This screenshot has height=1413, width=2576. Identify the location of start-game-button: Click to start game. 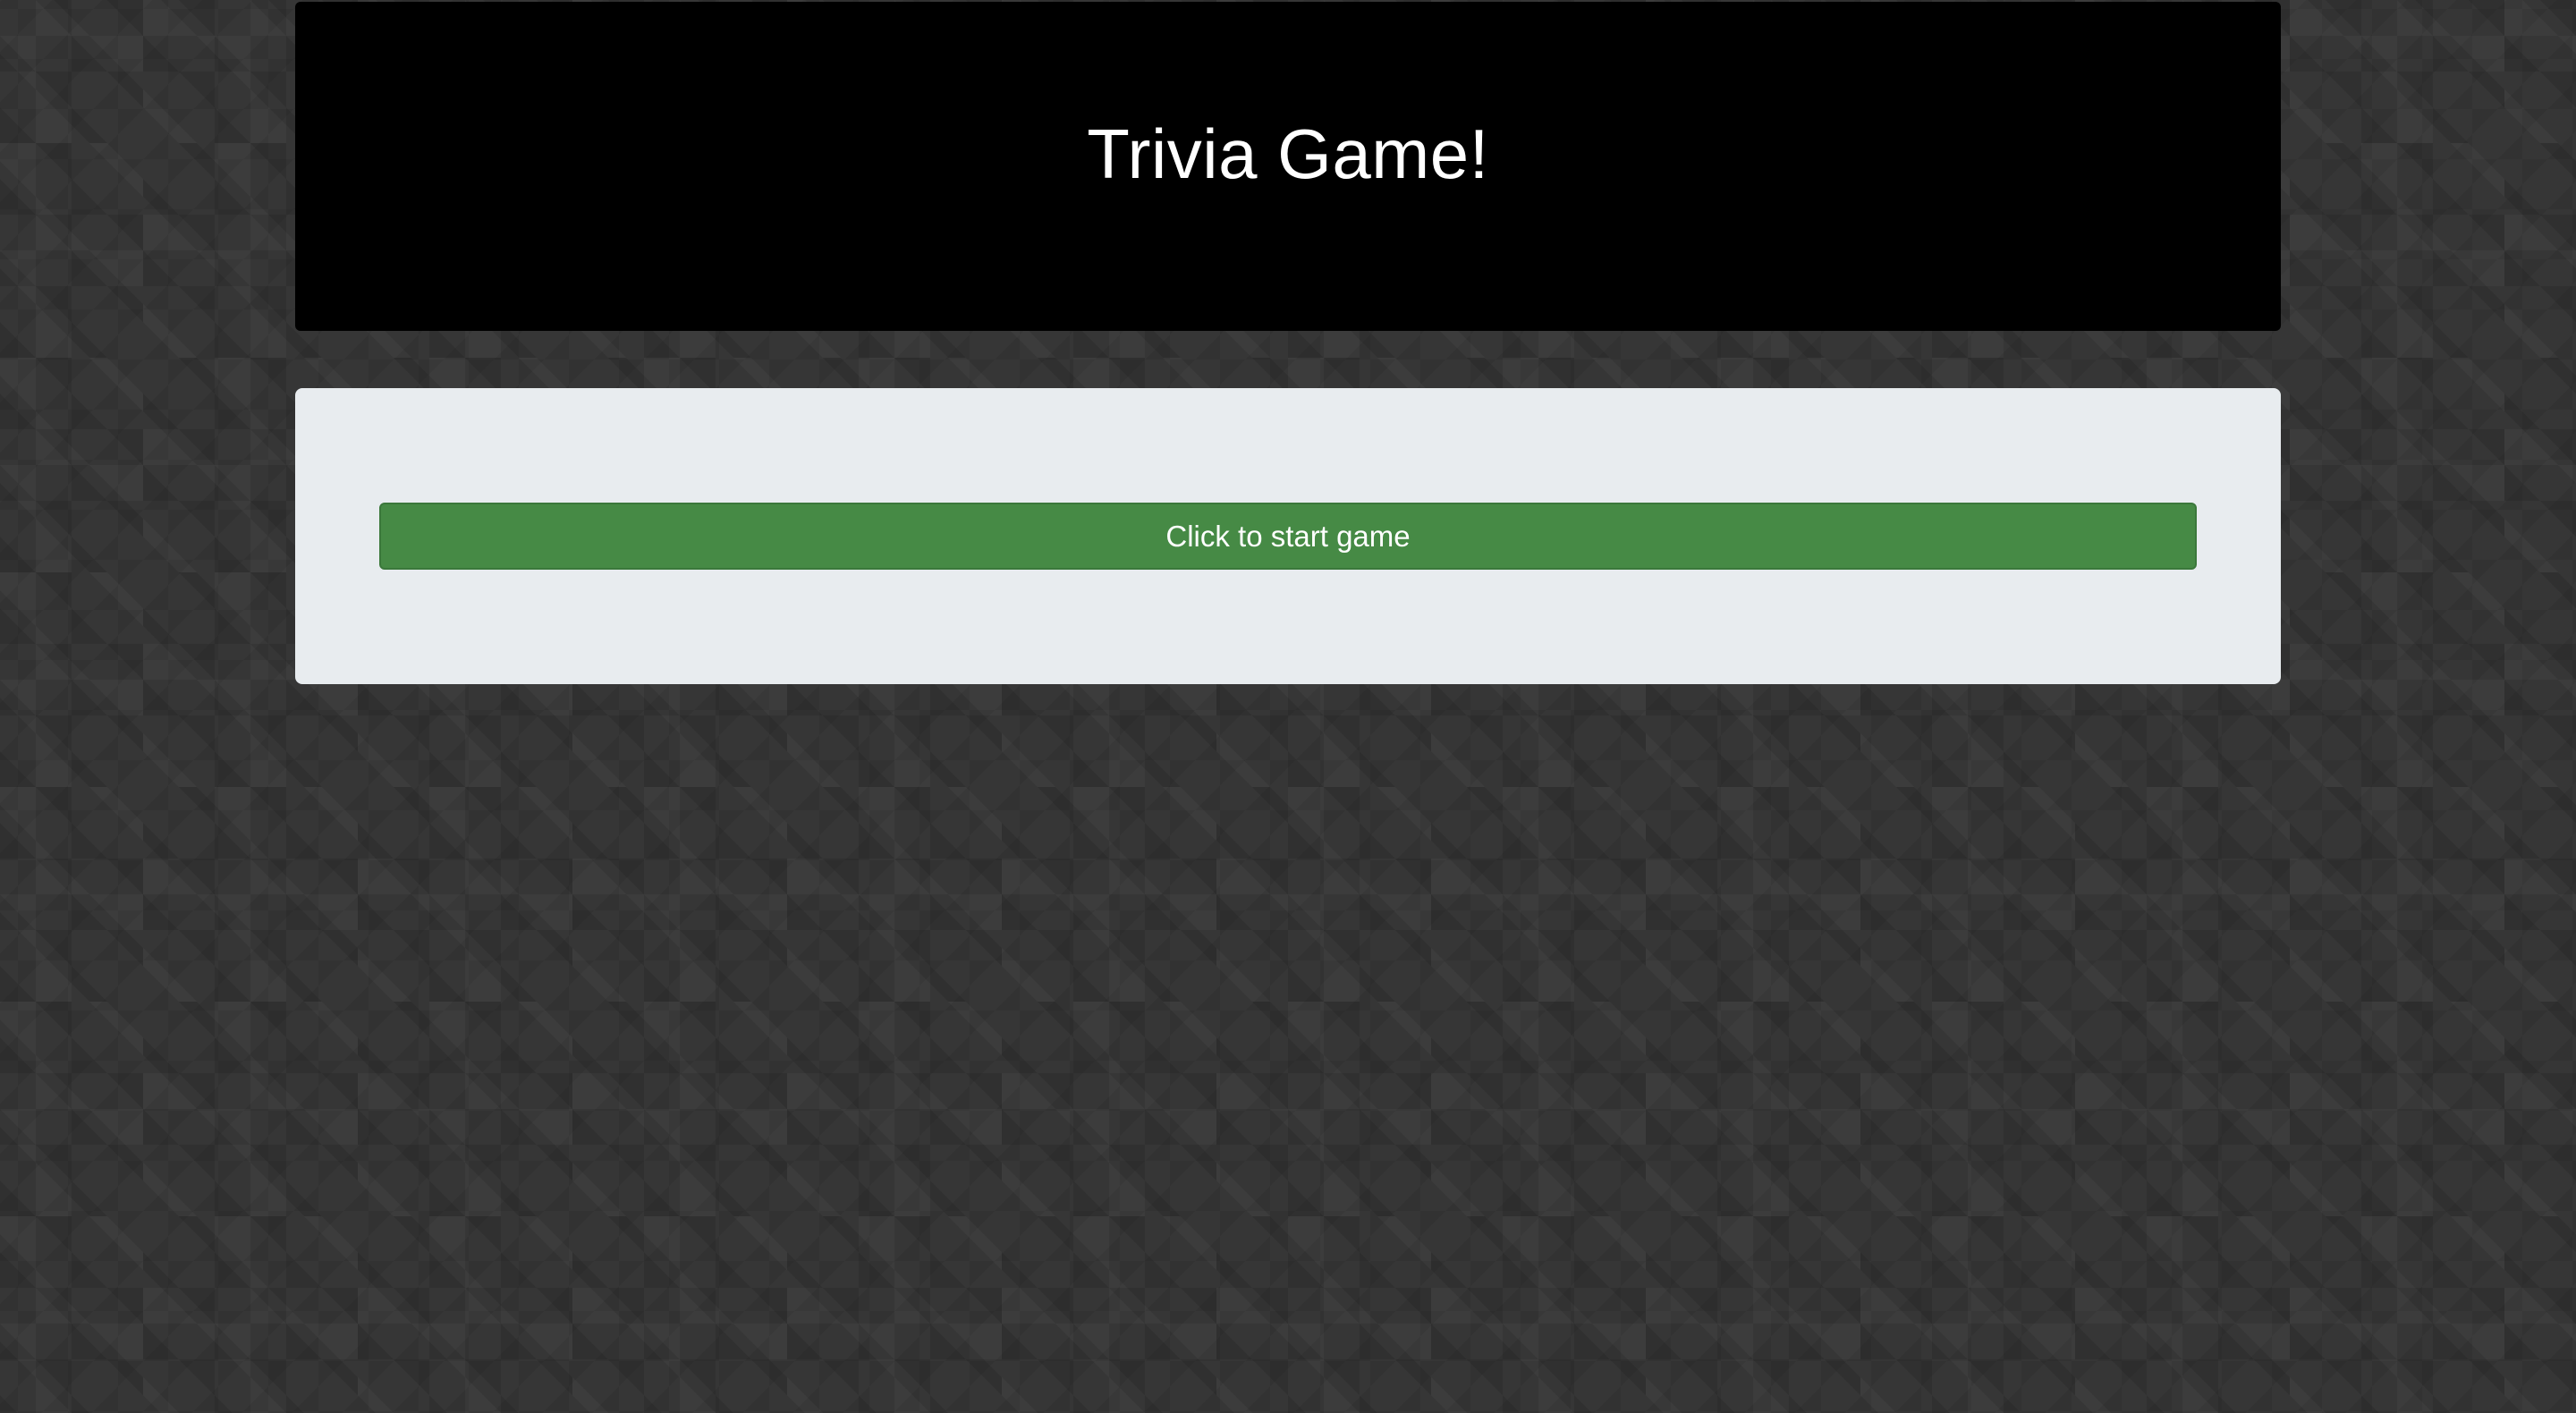
(1288, 536).